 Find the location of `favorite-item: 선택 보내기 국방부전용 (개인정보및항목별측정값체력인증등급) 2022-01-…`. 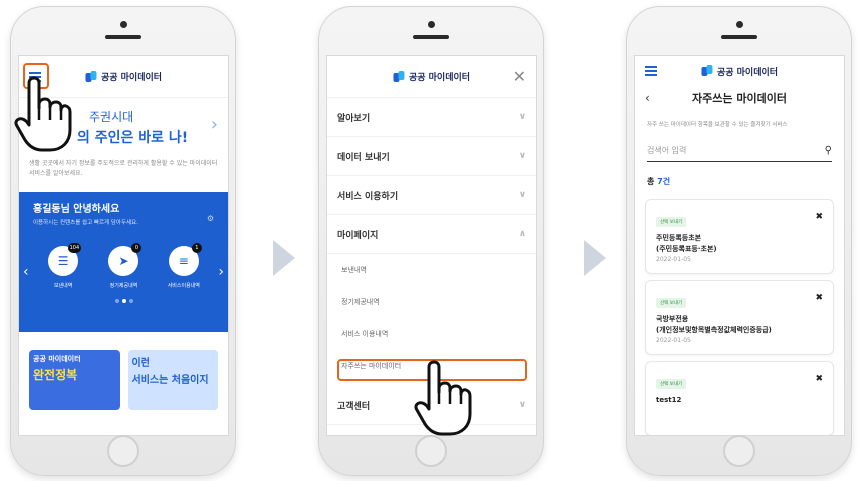

favorite-item: 선택 보내기 국방부전용 (개인정보및항목별측정값체력인증등급) 2022-01-… is located at coordinates (739, 317).